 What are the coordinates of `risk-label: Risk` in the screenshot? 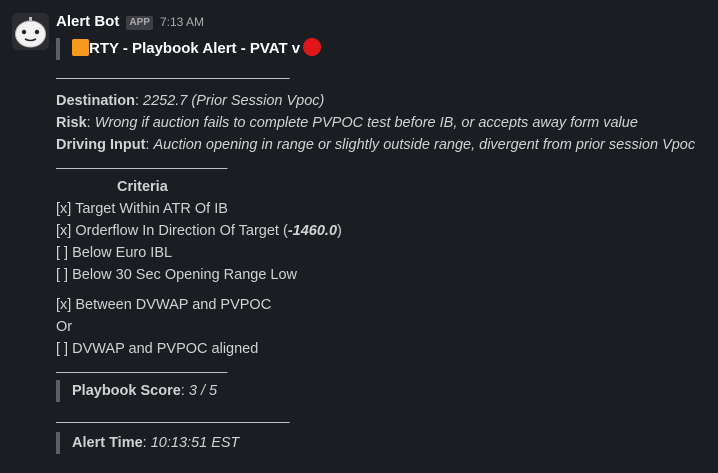 It's located at (71, 123).